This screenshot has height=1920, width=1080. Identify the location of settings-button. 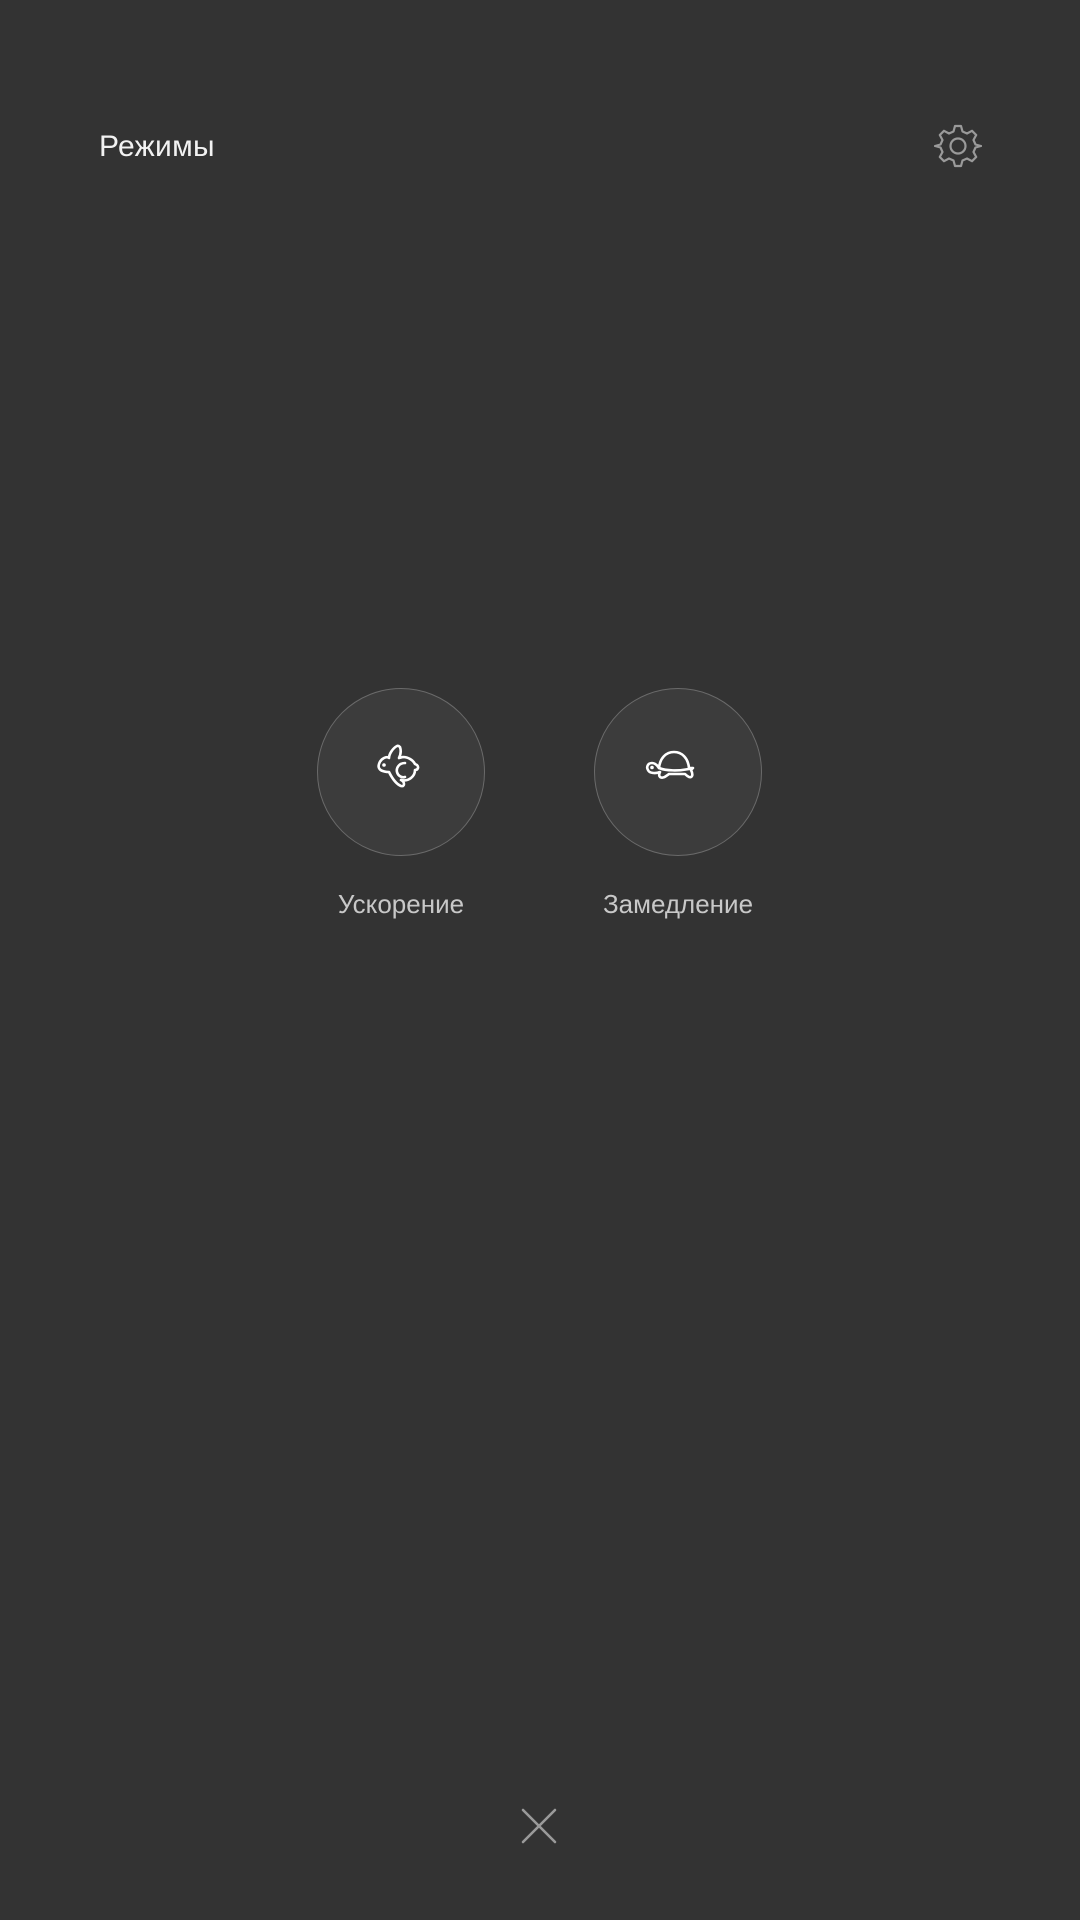
(958, 146).